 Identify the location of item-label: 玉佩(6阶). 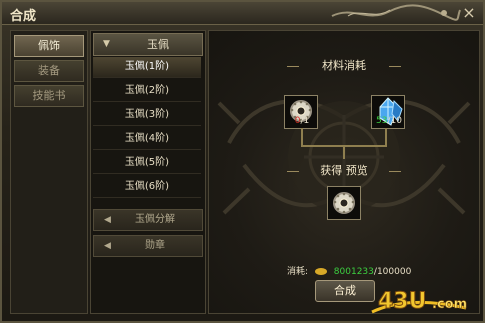
(147, 186).